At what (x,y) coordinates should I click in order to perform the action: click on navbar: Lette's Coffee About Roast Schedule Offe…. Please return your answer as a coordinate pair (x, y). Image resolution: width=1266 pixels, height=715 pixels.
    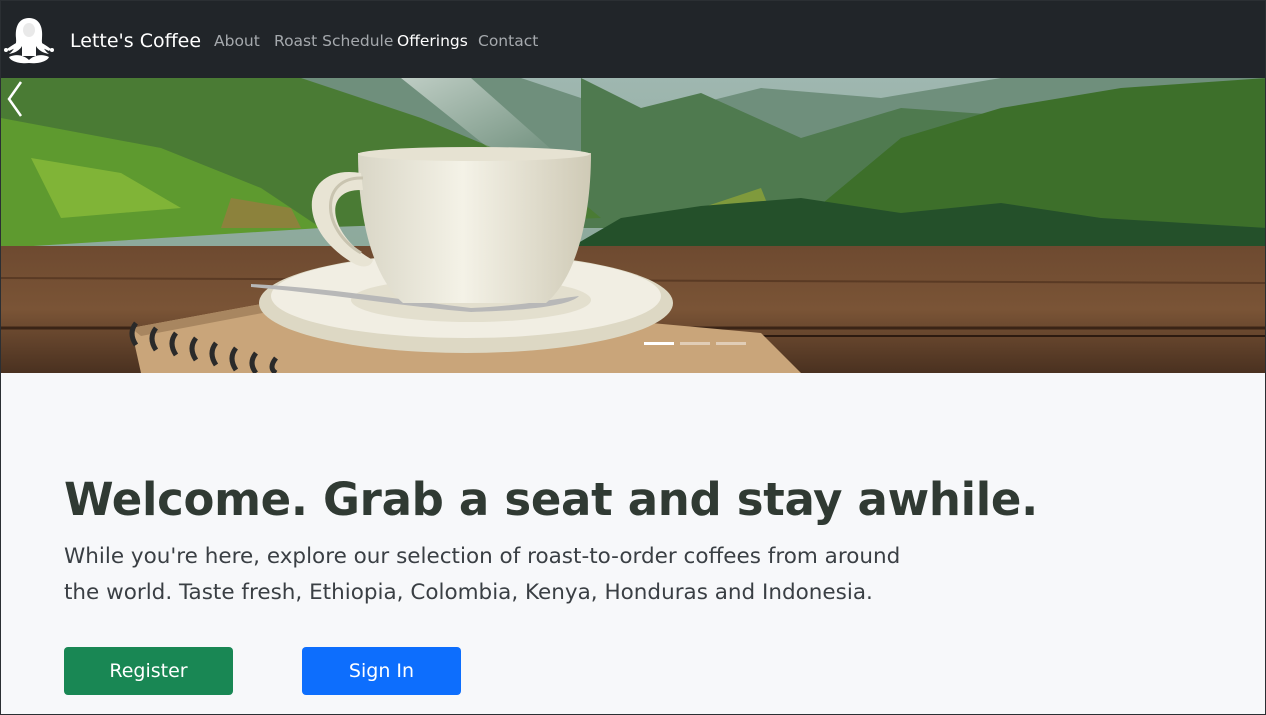
    Looking at the image, I should click on (633, 39).